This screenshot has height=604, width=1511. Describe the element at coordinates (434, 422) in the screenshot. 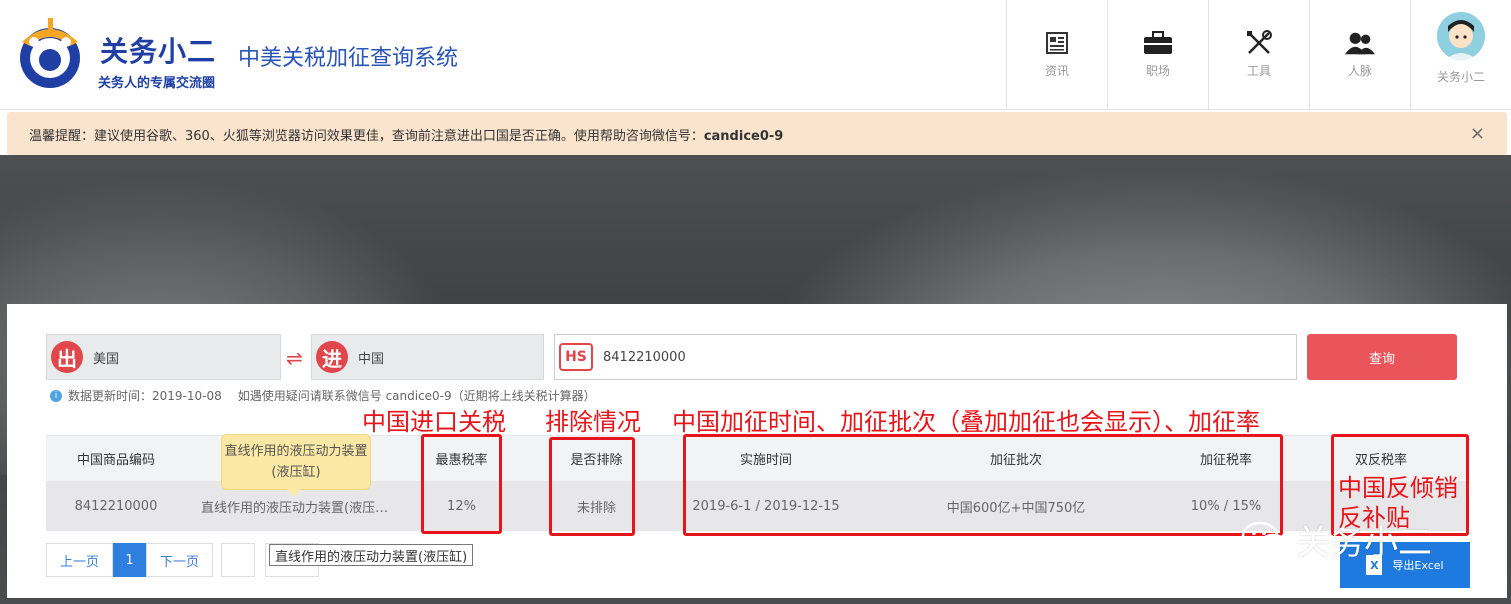

I see `annotation-import-tax: 中国进口关税` at that location.